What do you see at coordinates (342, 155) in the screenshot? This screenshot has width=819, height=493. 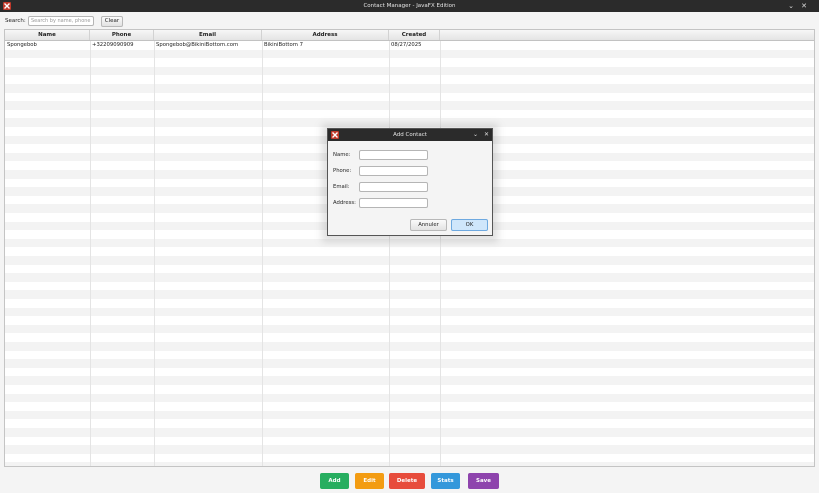 I see `name-label: Name:` at bounding box center [342, 155].